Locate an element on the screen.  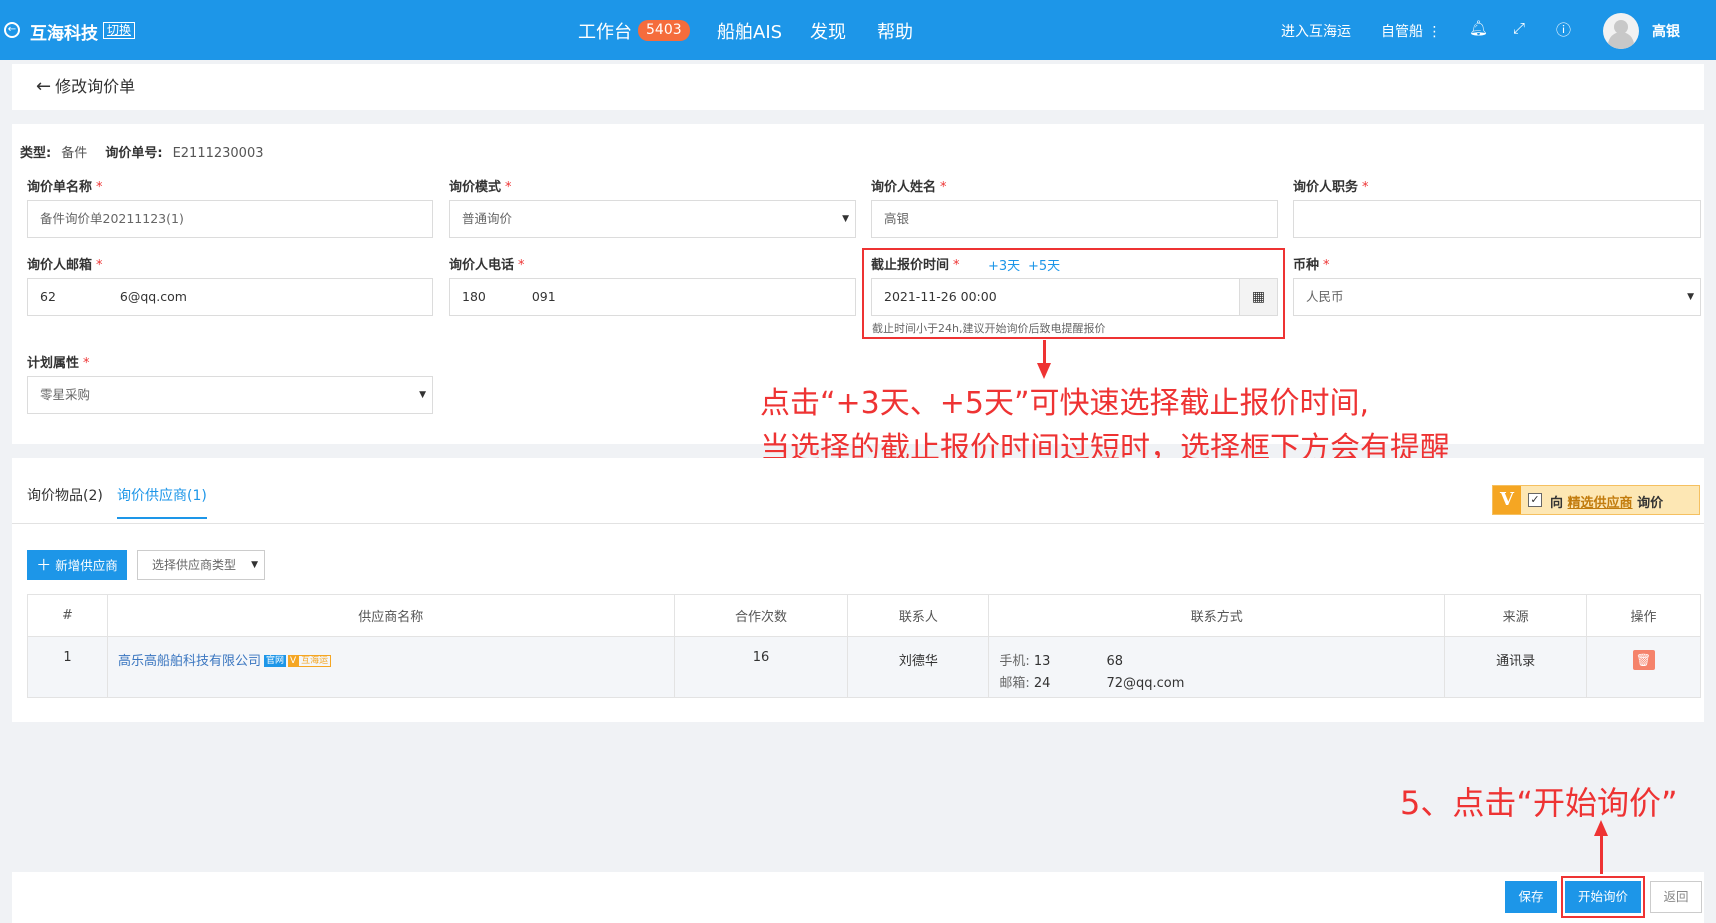
nav-help: 帮助 is located at coordinates (895, 31).